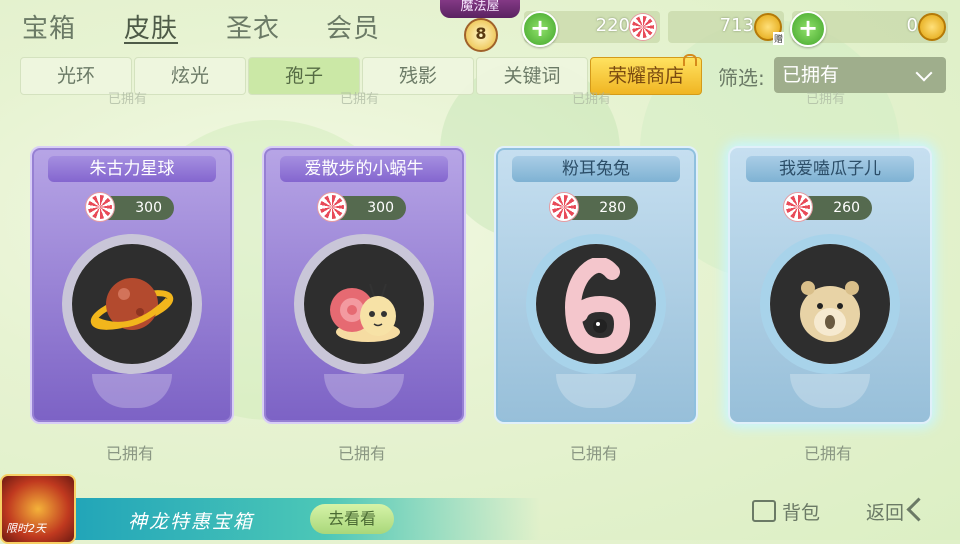  What do you see at coordinates (612, 25) in the screenshot?
I see `candy-amount: 220` at bounding box center [612, 25].